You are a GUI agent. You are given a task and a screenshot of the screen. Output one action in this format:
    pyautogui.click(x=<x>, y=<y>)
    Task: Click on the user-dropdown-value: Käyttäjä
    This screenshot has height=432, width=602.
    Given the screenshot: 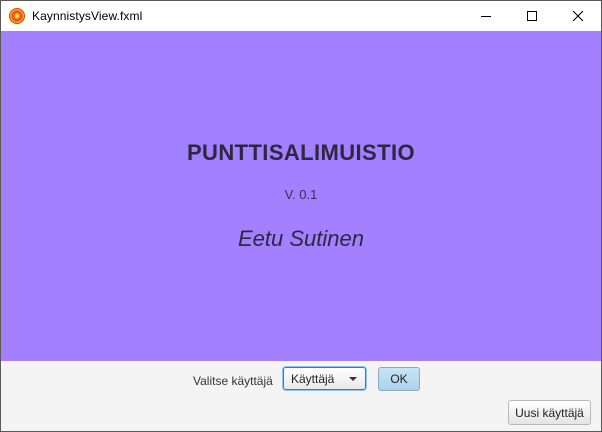 What is the action you would take?
    pyautogui.click(x=313, y=379)
    